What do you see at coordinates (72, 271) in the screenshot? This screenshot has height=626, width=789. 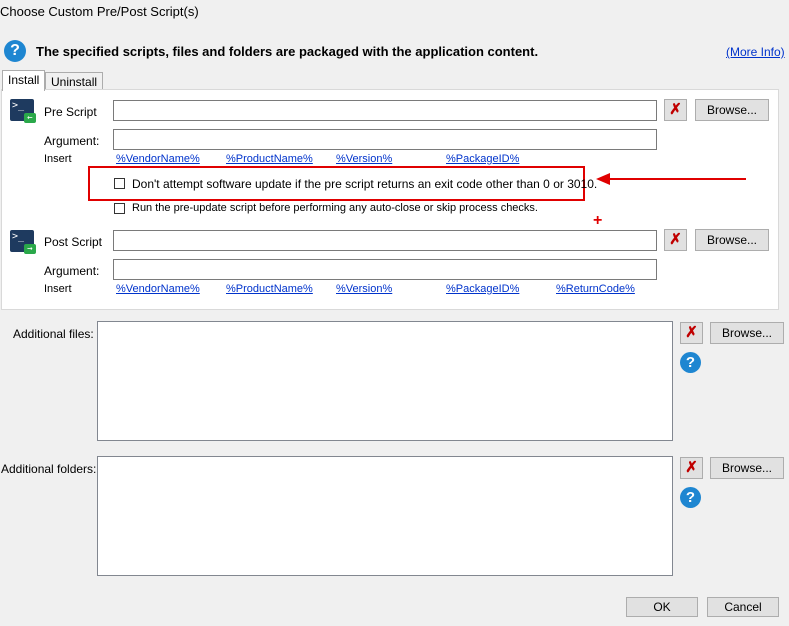 I see `post-script-argument-label: Argument:` at bounding box center [72, 271].